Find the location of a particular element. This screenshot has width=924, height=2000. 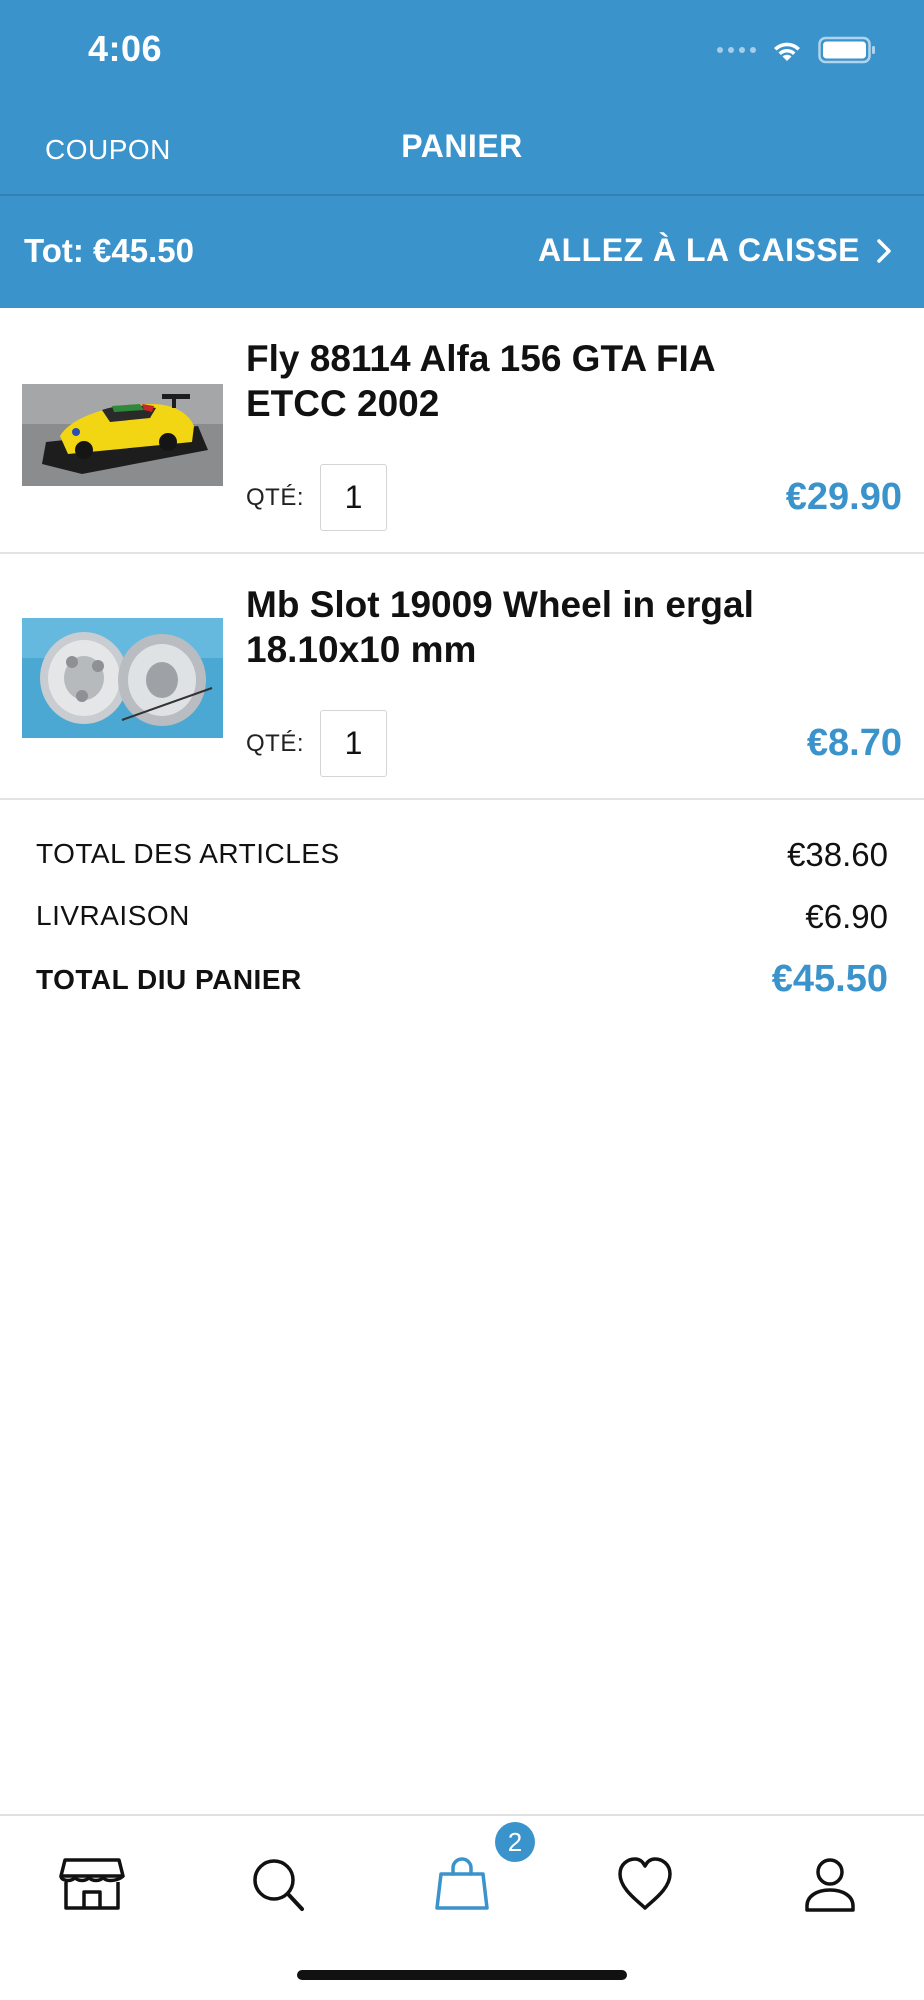

tab-account is located at coordinates (830, 1884).